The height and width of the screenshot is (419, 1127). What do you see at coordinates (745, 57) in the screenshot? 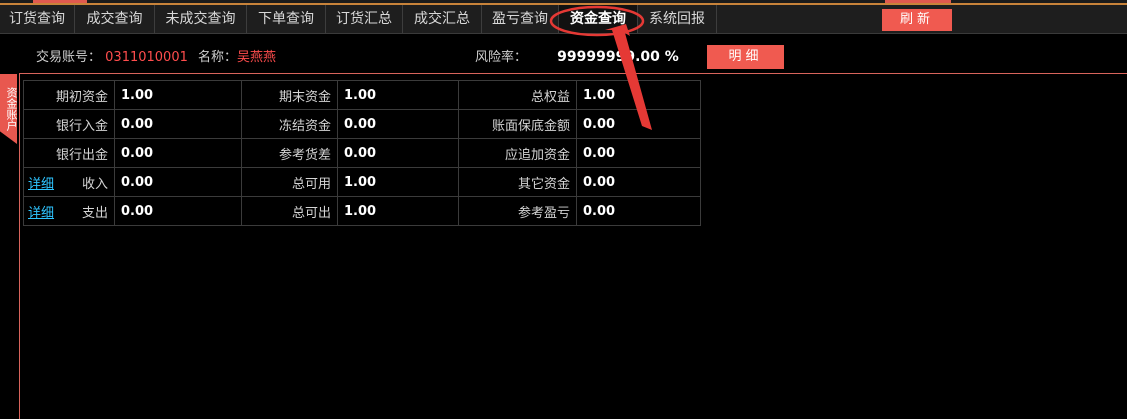
I see `detail-button: 明细` at bounding box center [745, 57].